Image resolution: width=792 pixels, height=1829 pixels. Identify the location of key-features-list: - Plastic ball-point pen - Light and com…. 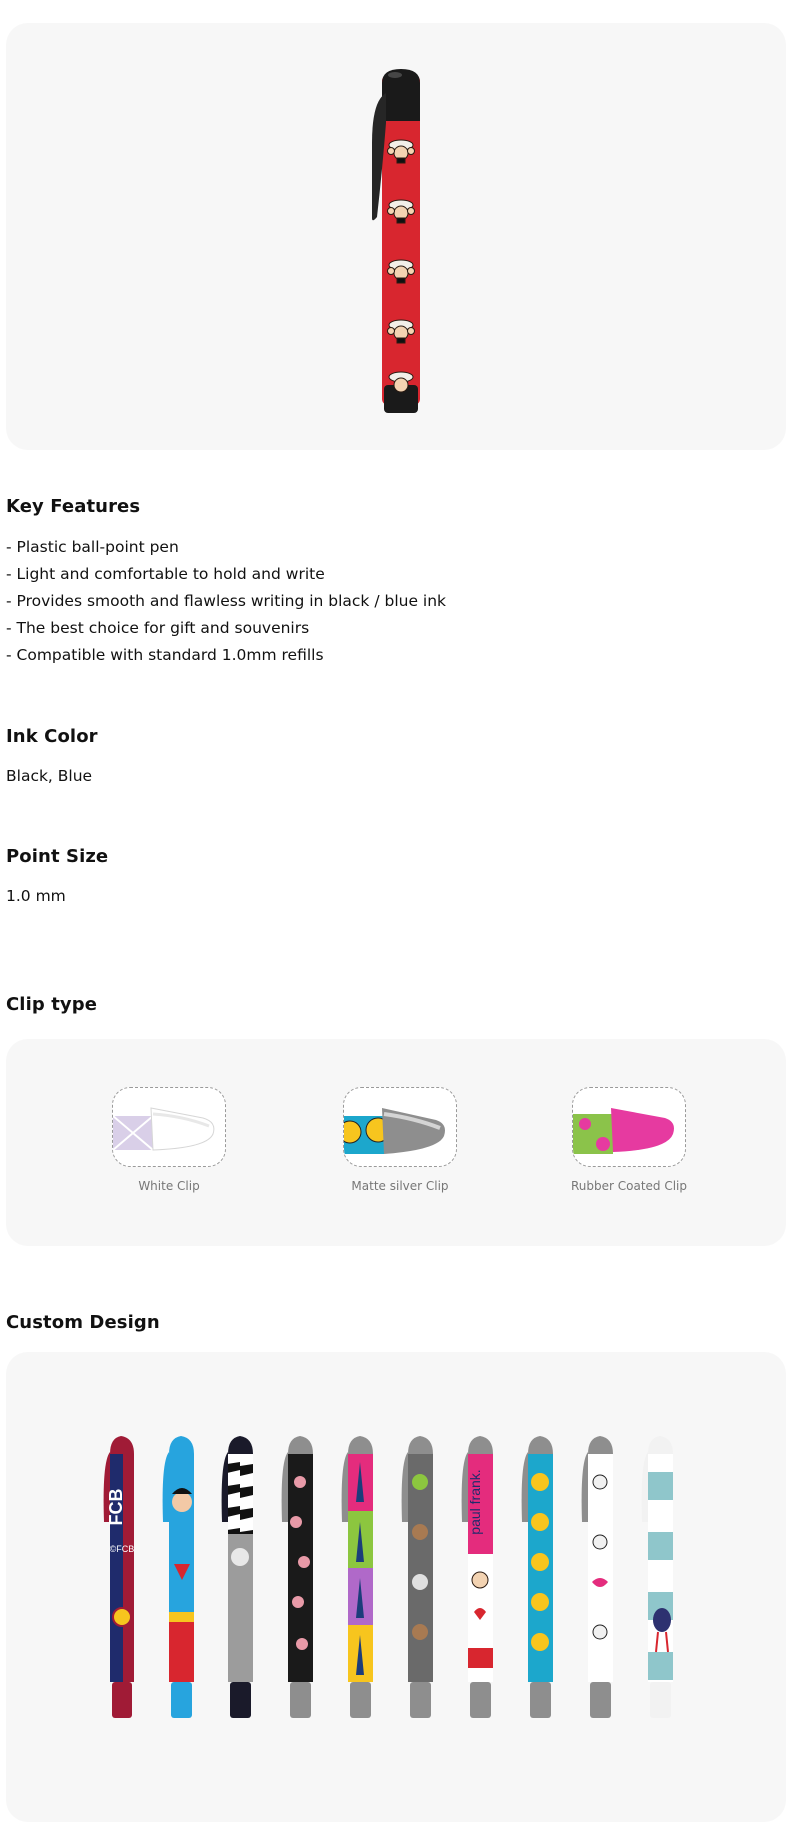
(226, 601).